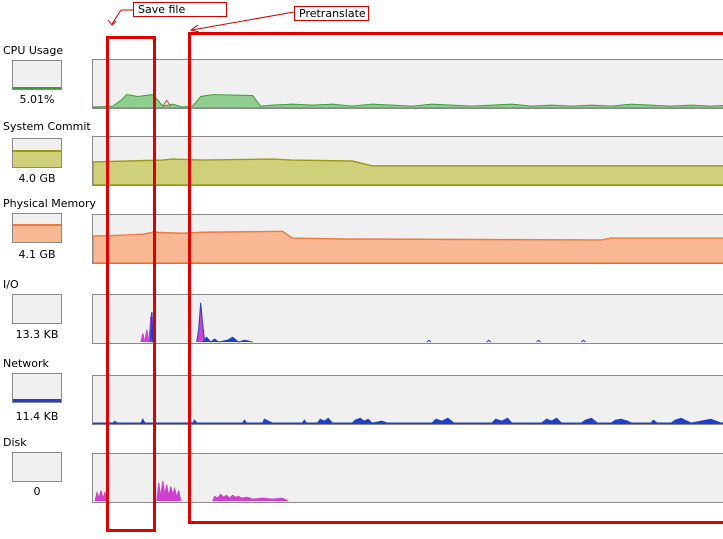 The image size is (723, 539). What do you see at coordinates (37, 334) in the screenshot?
I see `io-value: 13.3 KB` at bounding box center [37, 334].